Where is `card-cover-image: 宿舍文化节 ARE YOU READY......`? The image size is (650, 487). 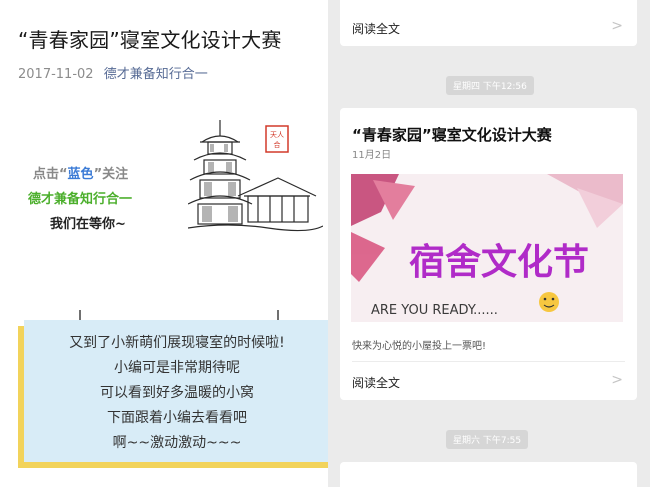 card-cover-image: 宿舍文化节 ARE YOU READY...... is located at coordinates (487, 248).